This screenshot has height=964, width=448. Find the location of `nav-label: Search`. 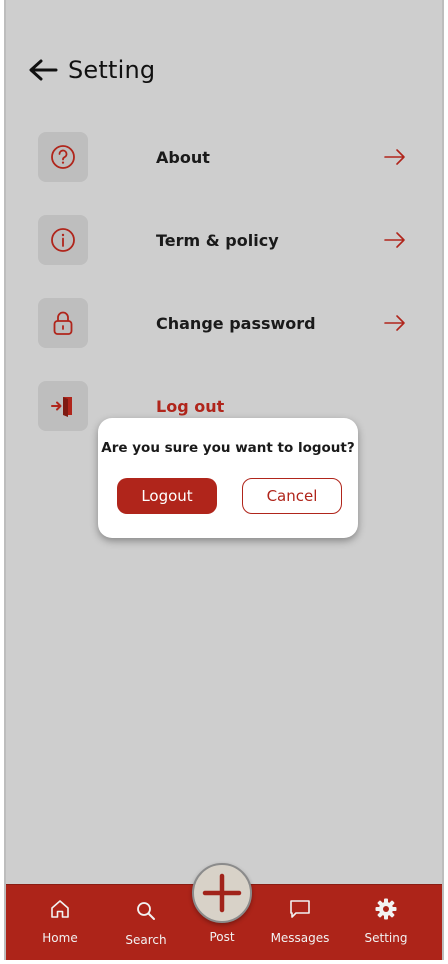

nav-label: Search is located at coordinates (146, 940).